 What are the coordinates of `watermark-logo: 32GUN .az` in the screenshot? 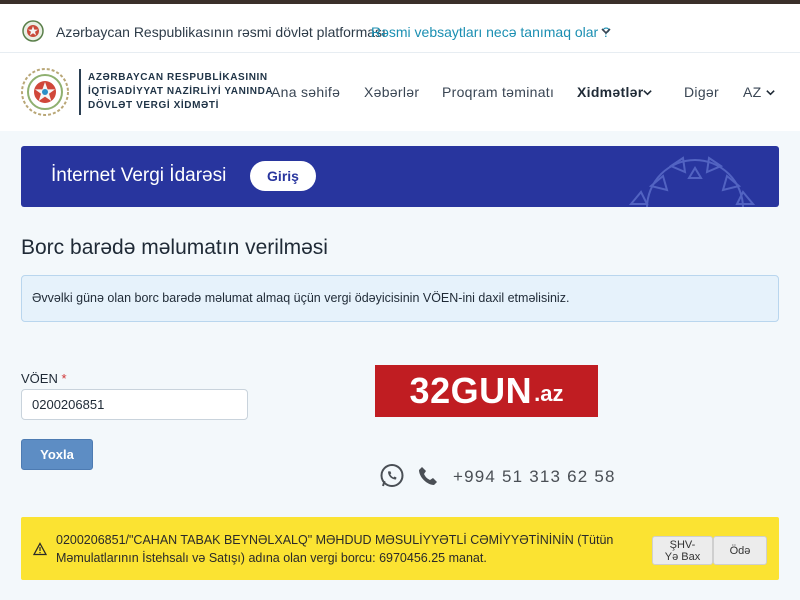 It's located at (486, 391).